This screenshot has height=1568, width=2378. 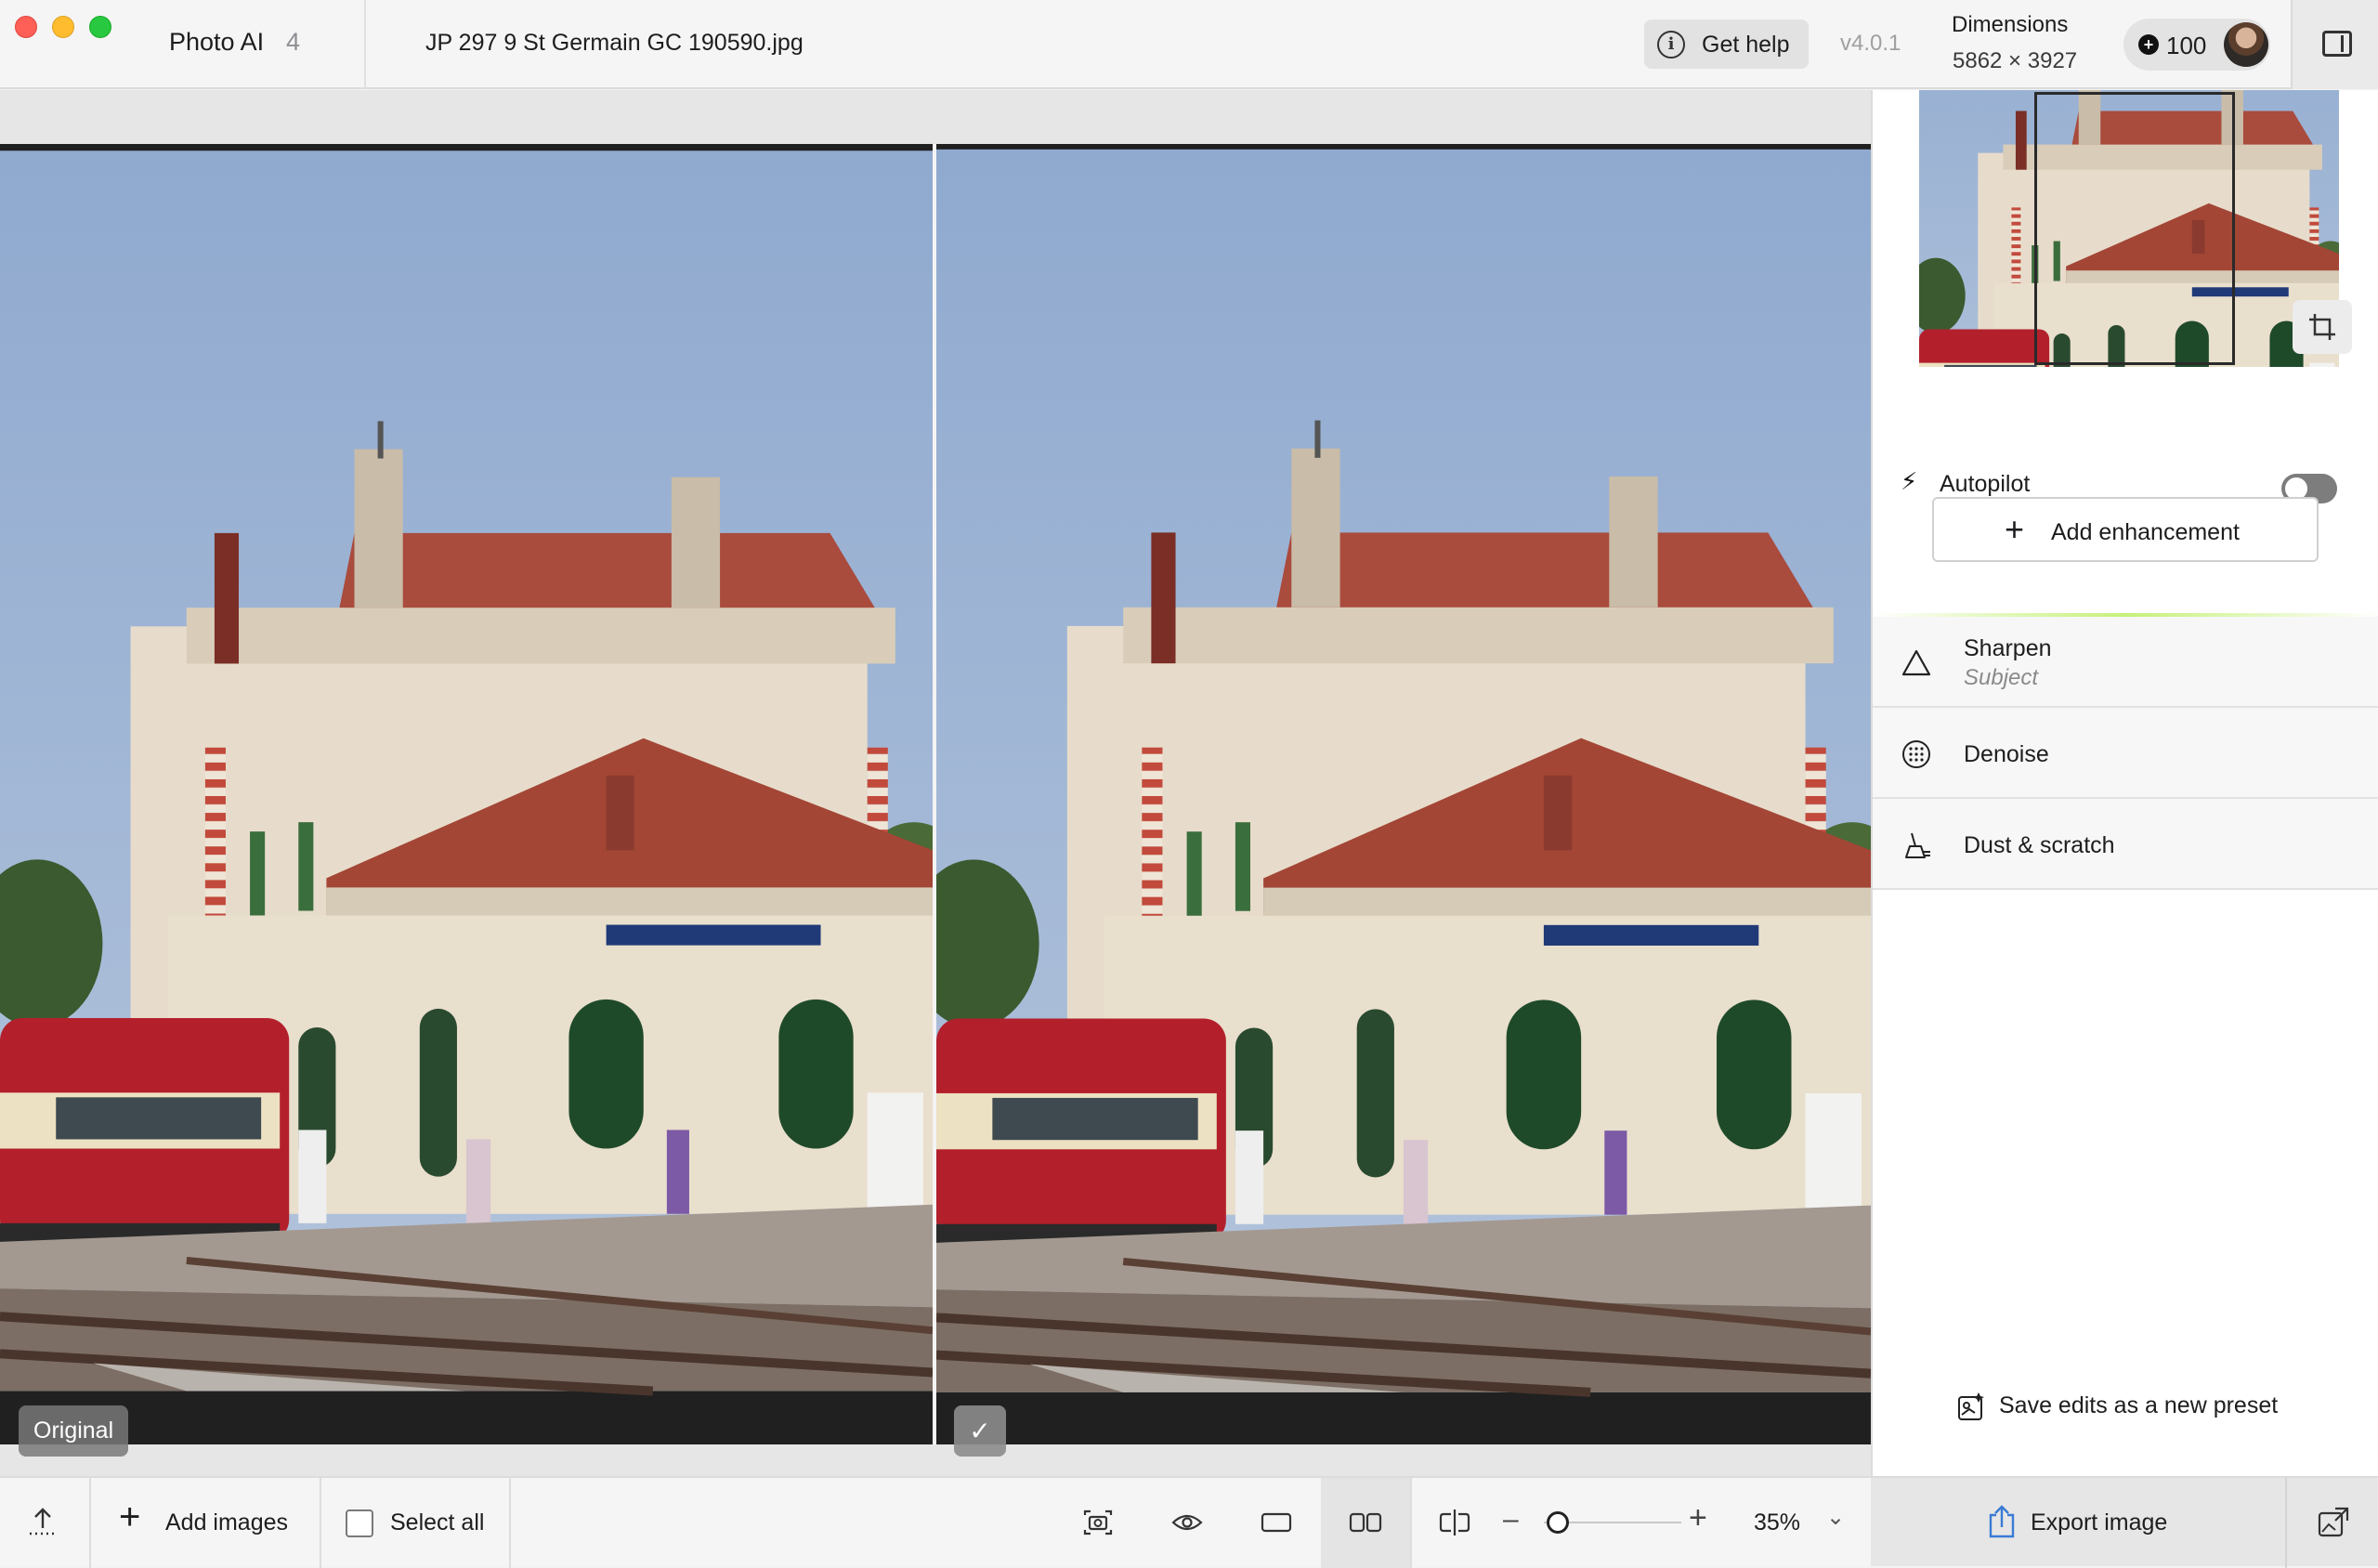 I want to click on zoom-in-button: +, so click(x=1698, y=1518).